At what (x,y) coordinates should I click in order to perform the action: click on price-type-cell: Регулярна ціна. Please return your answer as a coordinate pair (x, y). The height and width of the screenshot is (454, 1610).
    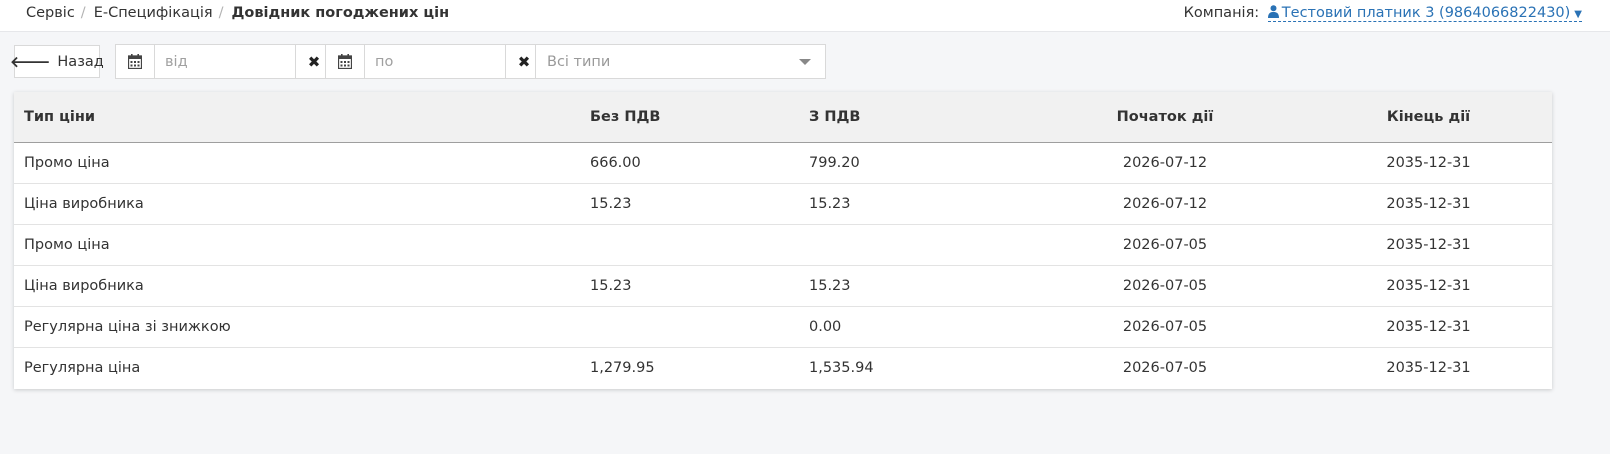
    Looking at the image, I should click on (82, 368).